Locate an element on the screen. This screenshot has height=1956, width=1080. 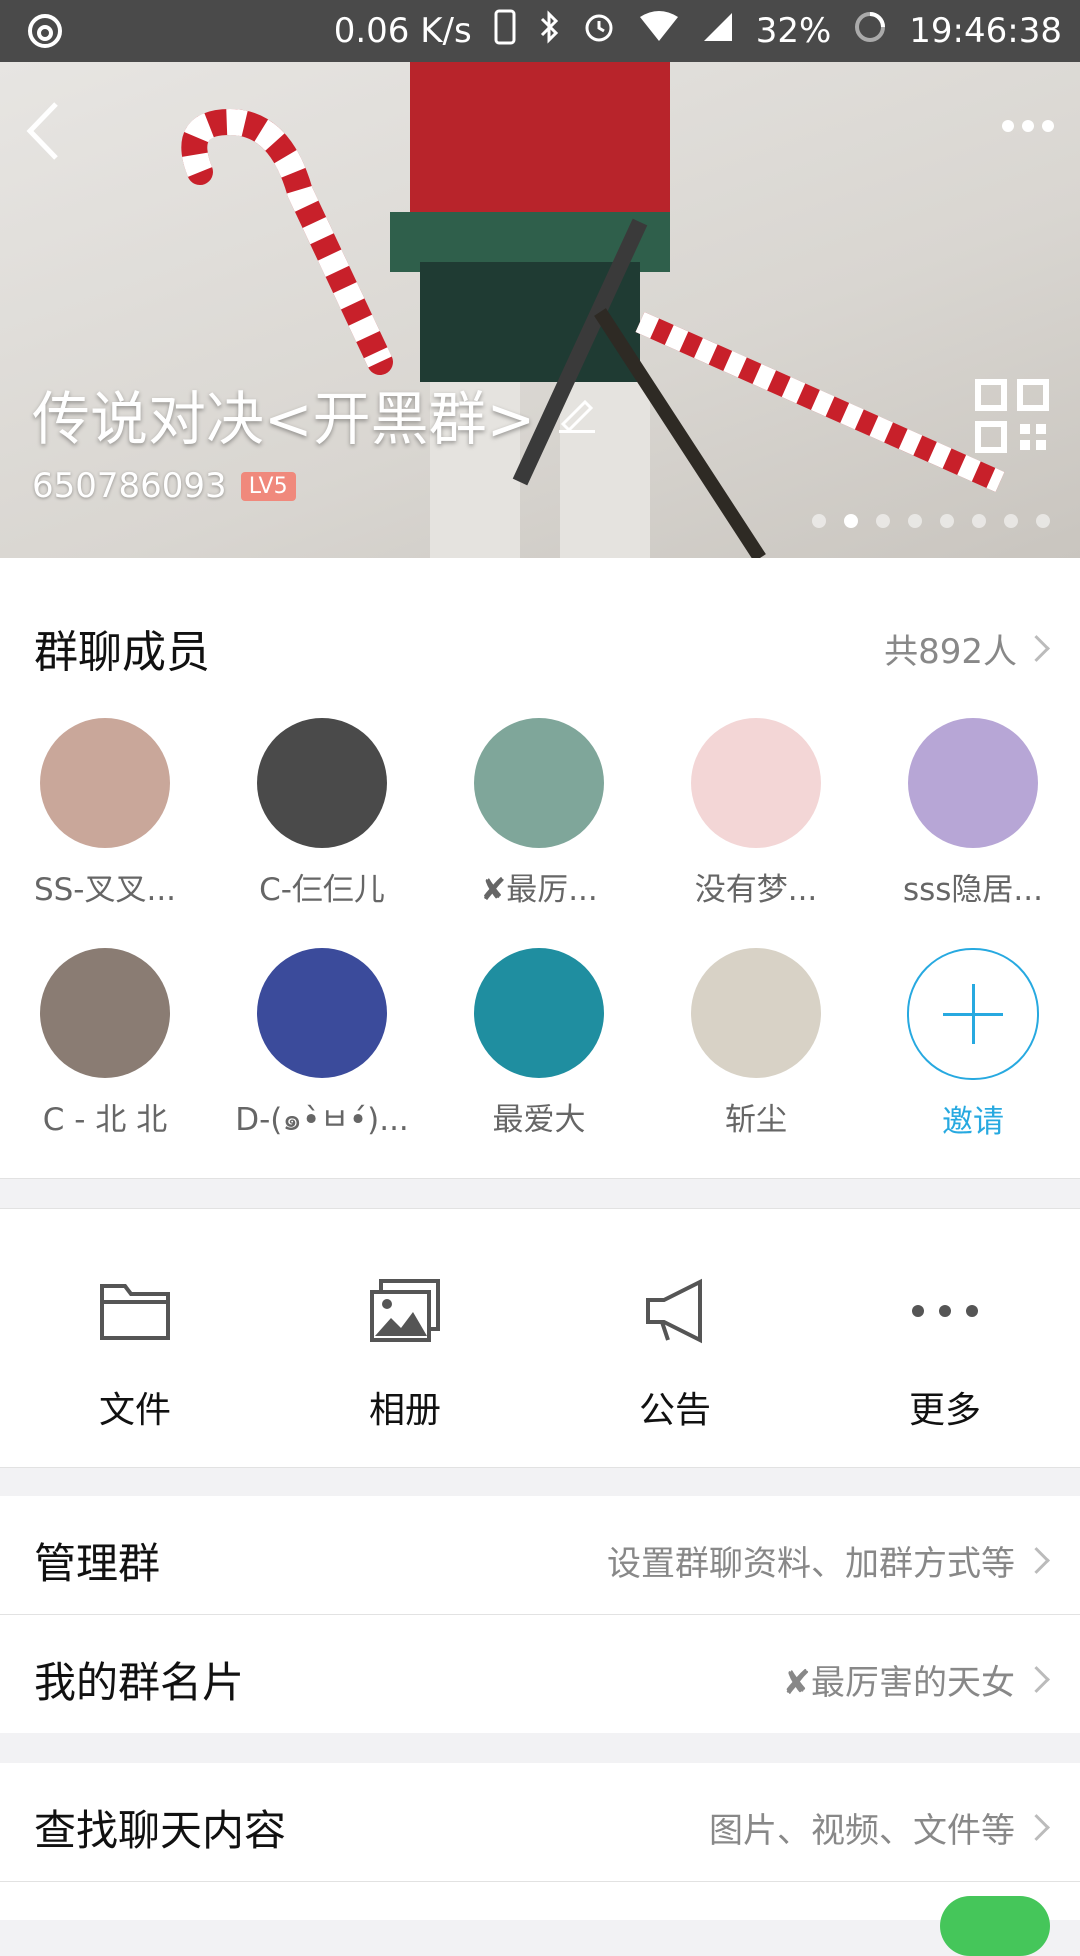
more-options-button is located at coordinates (1028, 126).